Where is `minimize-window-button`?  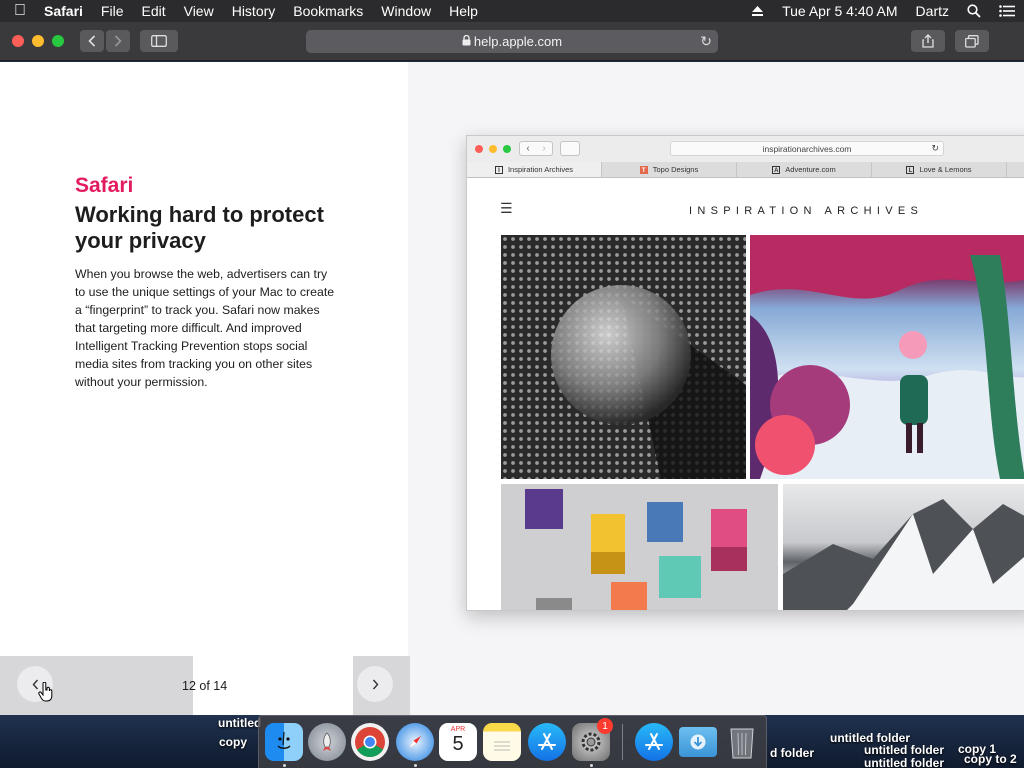
minimize-window-button is located at coordinates (38, 41).